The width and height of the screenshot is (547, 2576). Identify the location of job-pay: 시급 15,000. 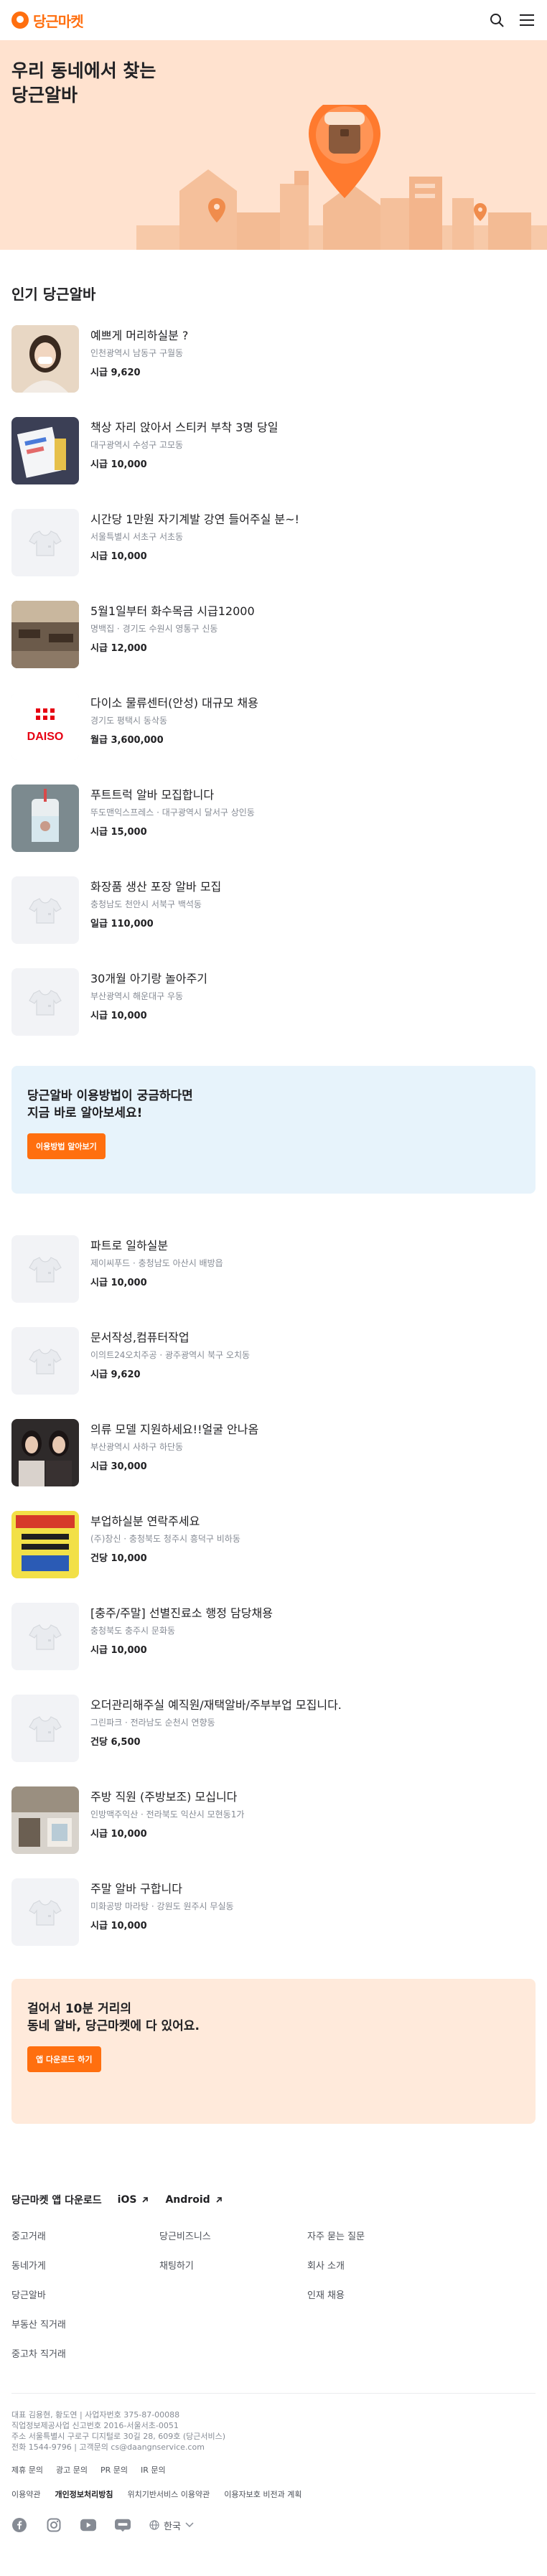
(118, 833).